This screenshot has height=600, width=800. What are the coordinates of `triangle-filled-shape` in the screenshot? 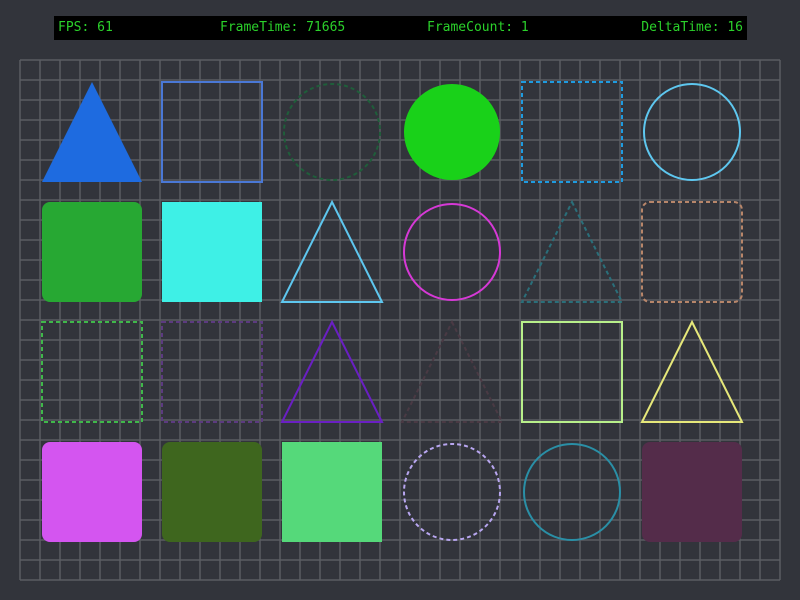 It's located at (92, 132).